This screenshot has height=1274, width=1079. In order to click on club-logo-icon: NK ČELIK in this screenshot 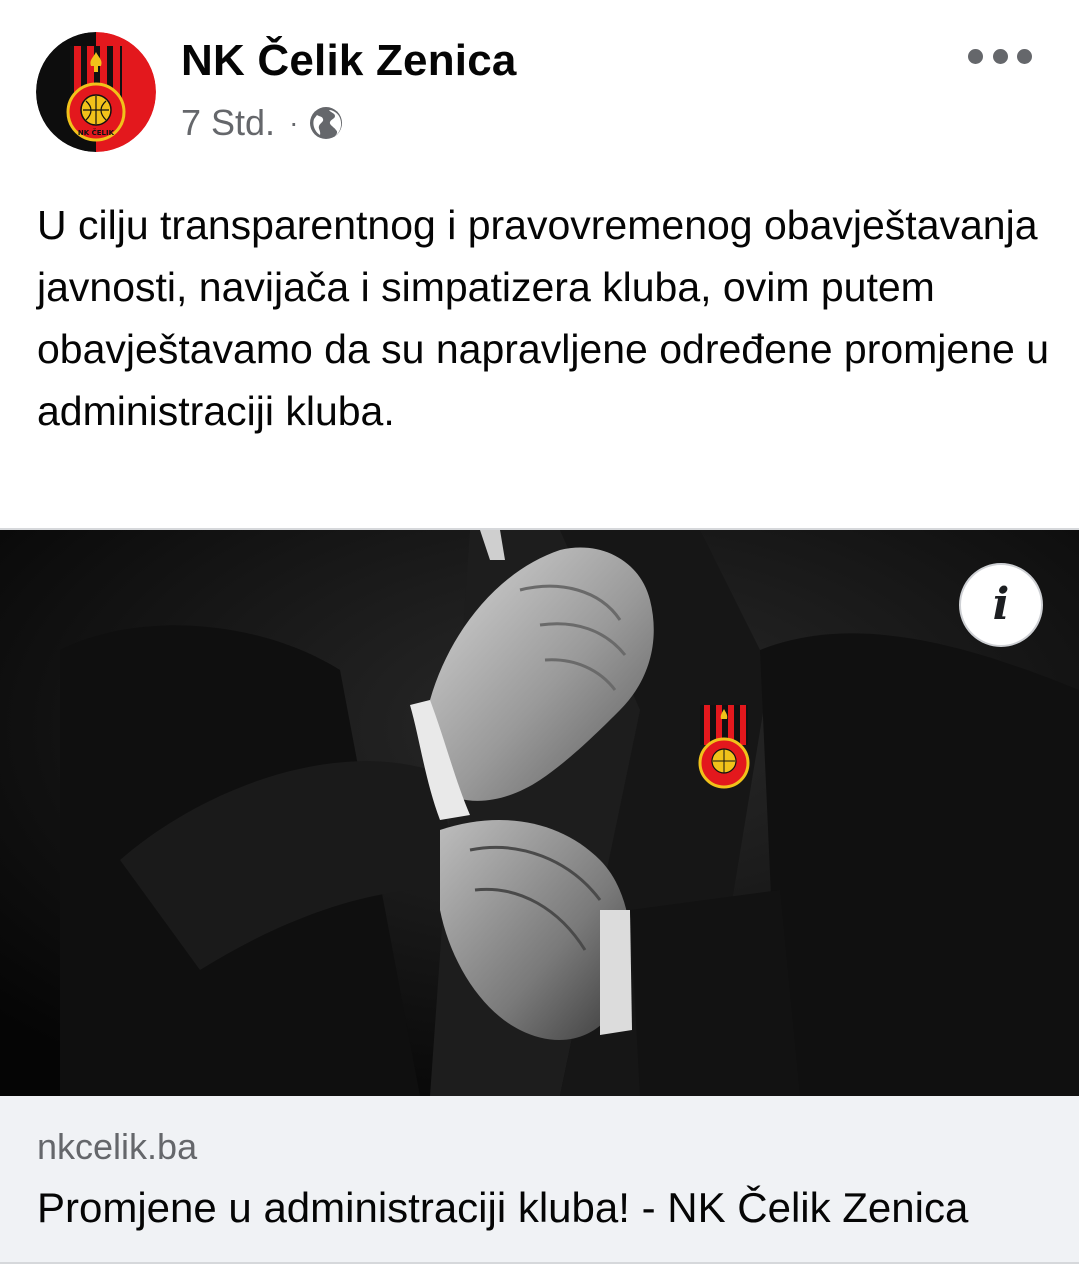, I will do `click(96, 92)`.